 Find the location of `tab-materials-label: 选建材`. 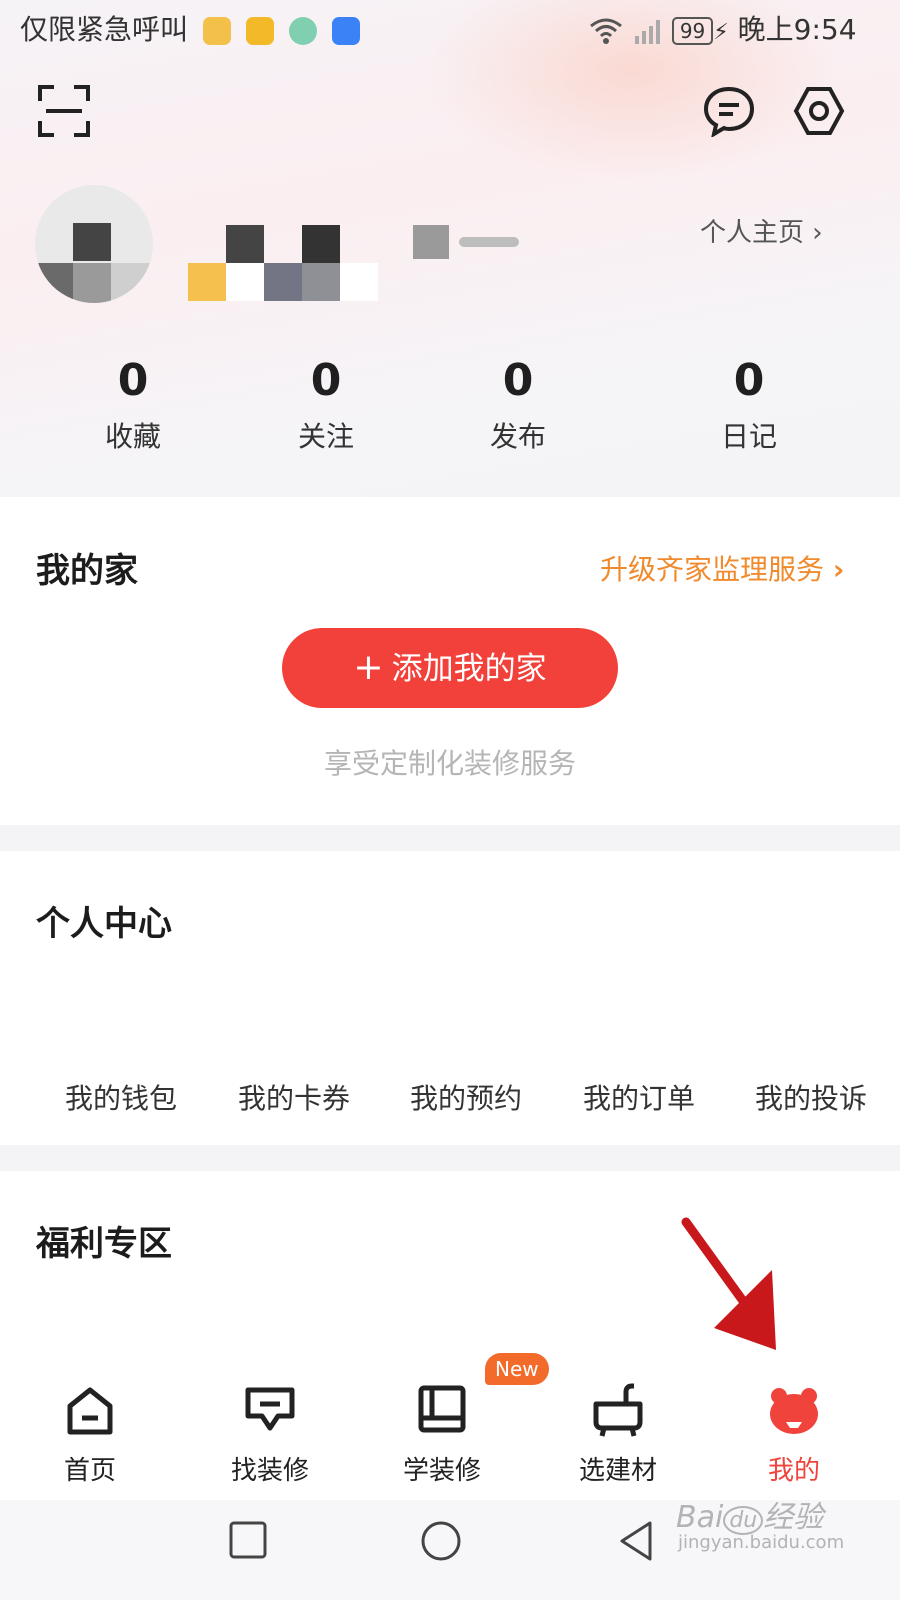

tab-materials-label: 选建材 is located at coordinates (617, 1471).